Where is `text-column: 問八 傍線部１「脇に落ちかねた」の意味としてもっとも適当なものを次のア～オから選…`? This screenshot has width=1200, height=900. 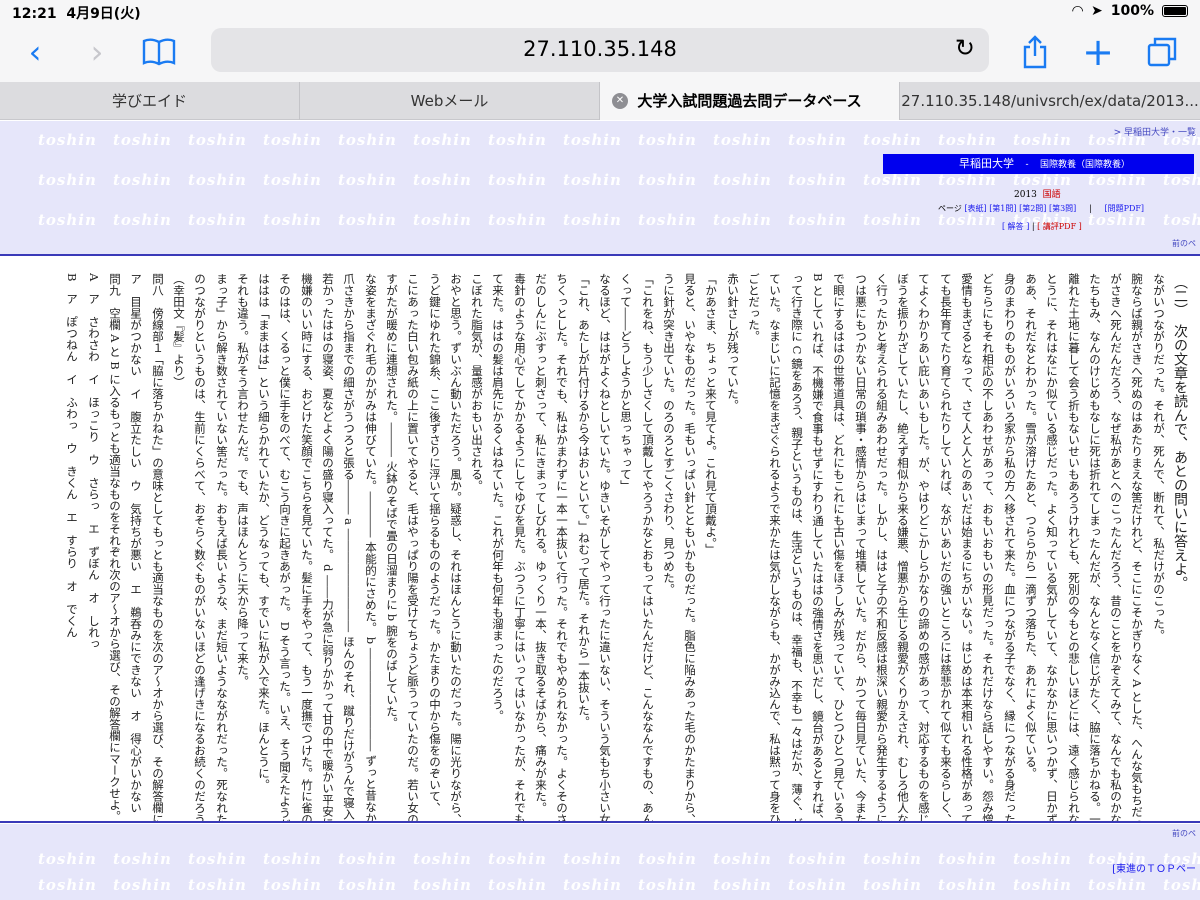 text-column: 問八 傍線部１「脇に落ちかねた」の意味としてもっとも適当なものを次のア～オから選… is located at coordinates (158, 547).